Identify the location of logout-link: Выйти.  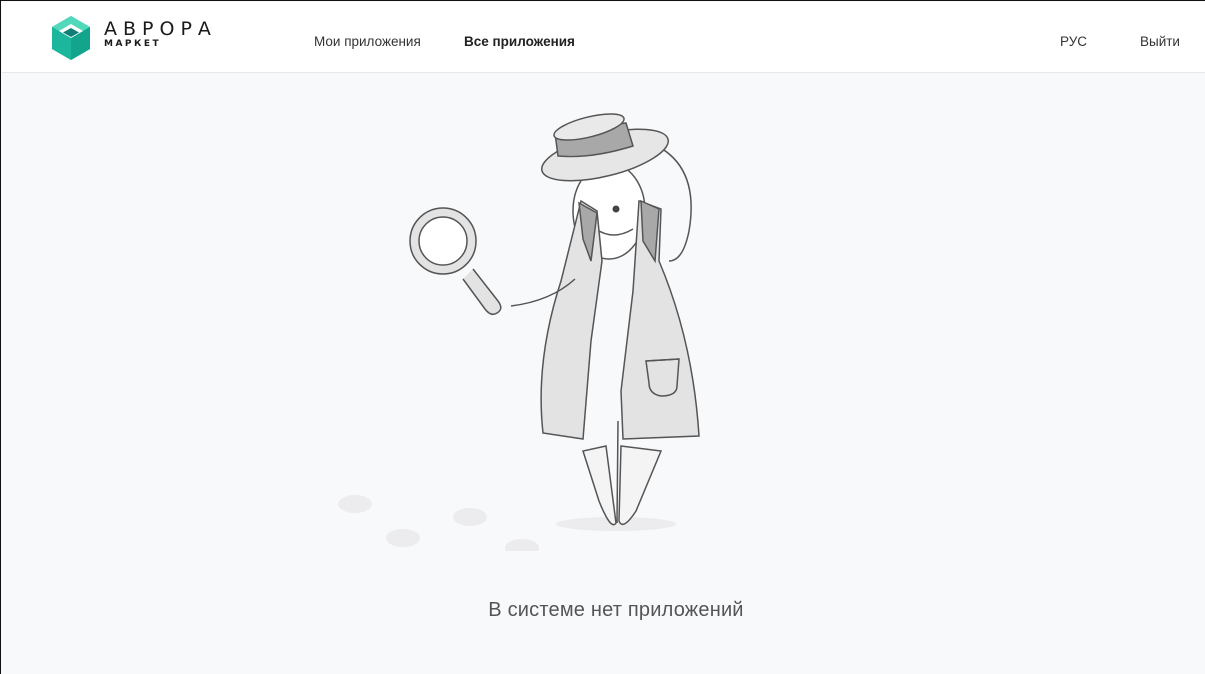
(1160, 41).